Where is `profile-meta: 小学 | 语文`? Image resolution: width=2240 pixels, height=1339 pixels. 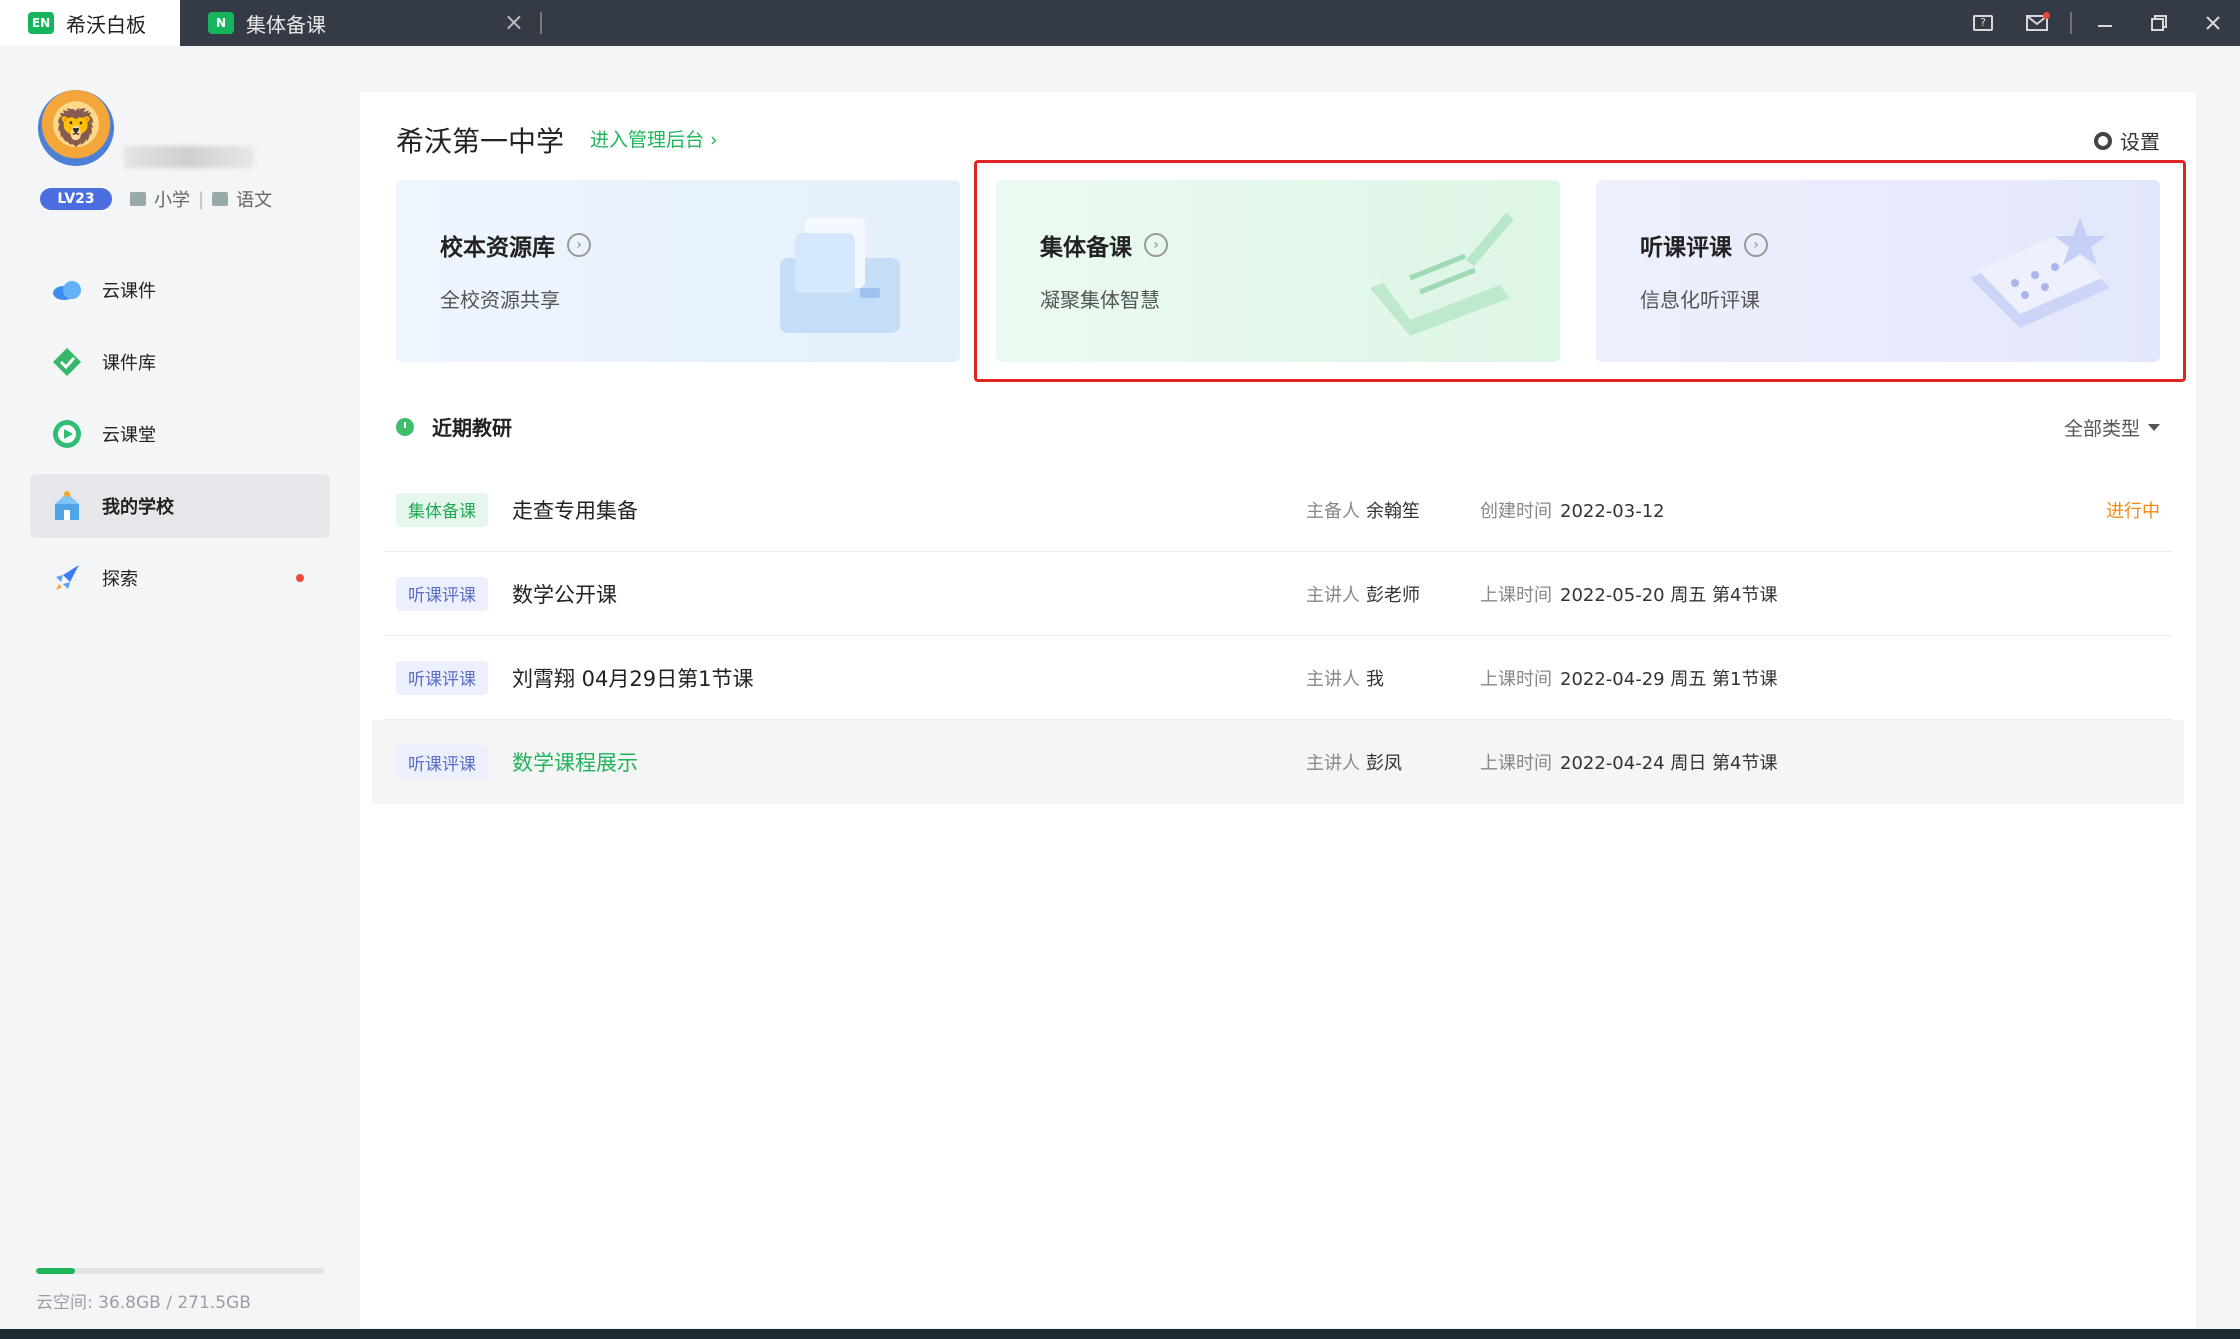
profile-meta: 小学 | 语文 is located at coordinates (201, 199).